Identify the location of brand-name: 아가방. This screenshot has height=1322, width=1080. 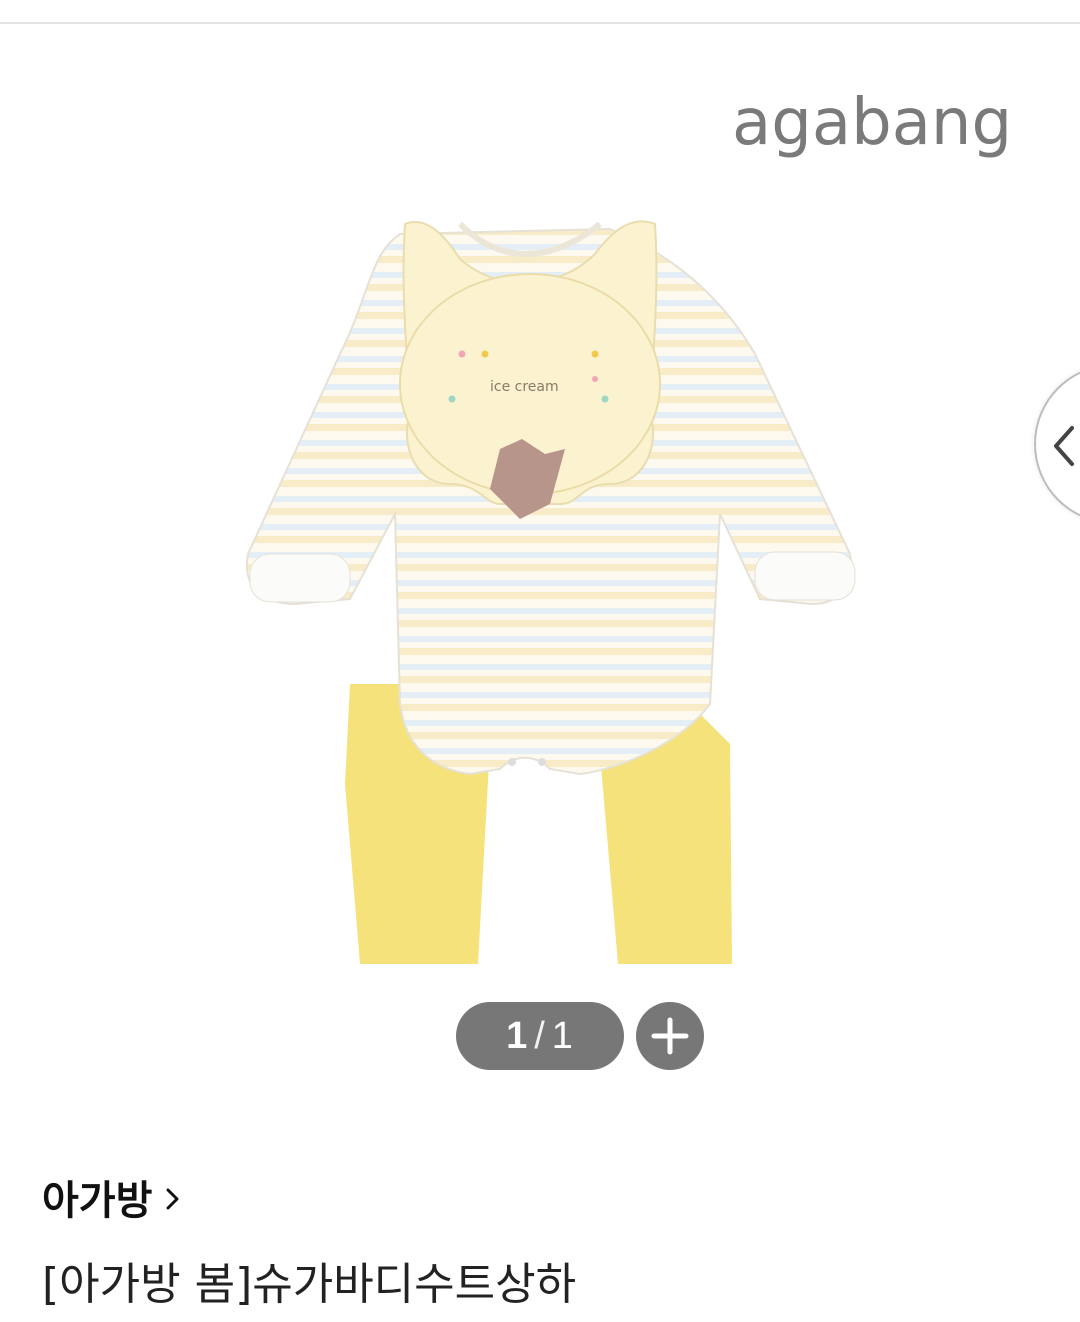
(97, 1201).